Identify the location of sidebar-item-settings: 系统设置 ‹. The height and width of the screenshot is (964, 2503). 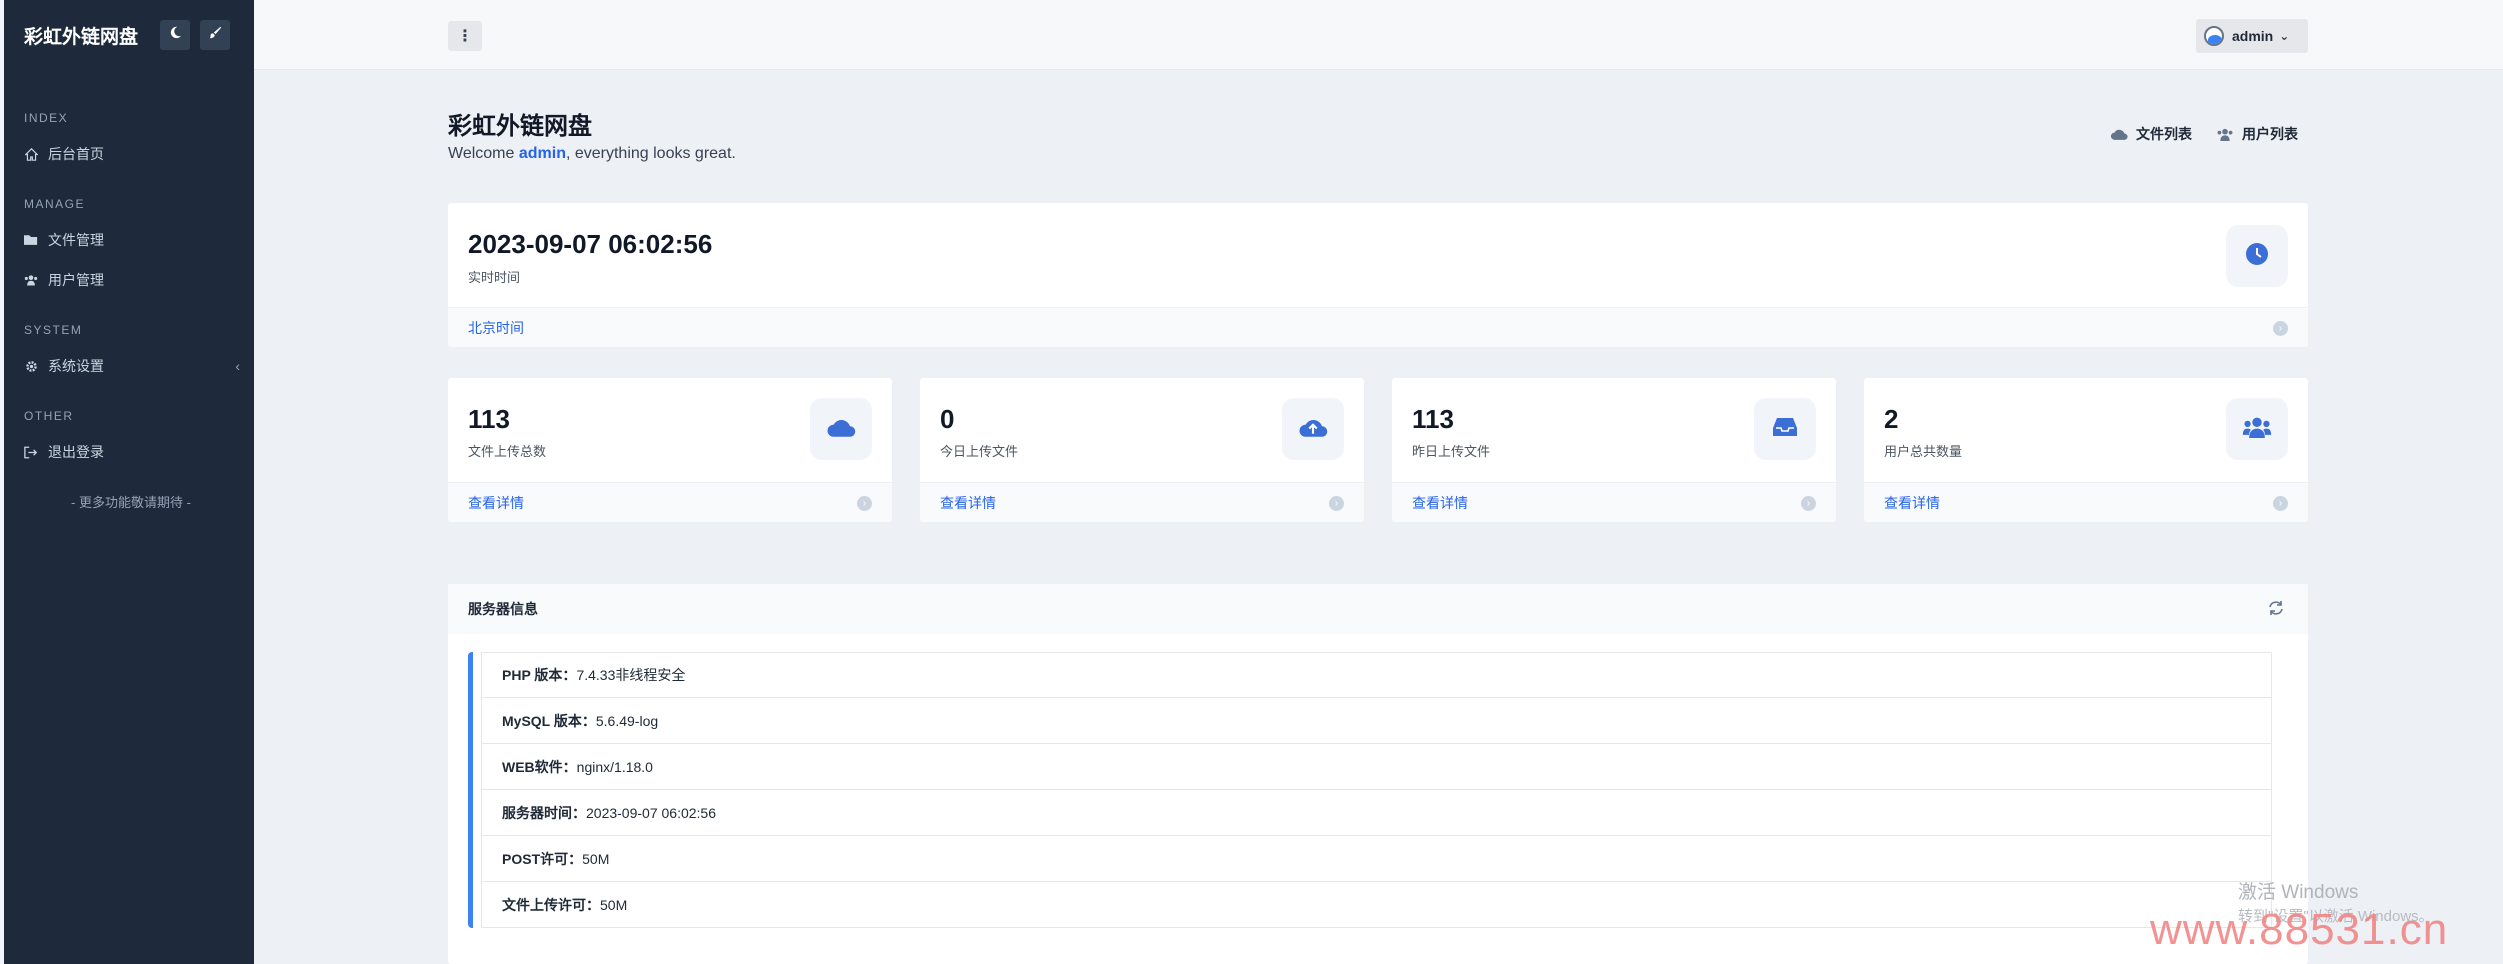
(135, 366).